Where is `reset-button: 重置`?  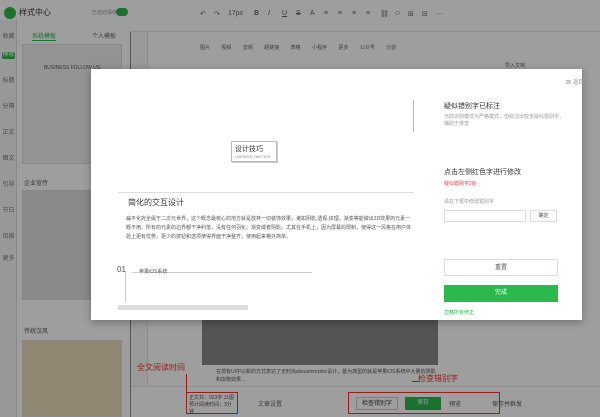 reset-button: 重置 is located at coordinates (501, 267).